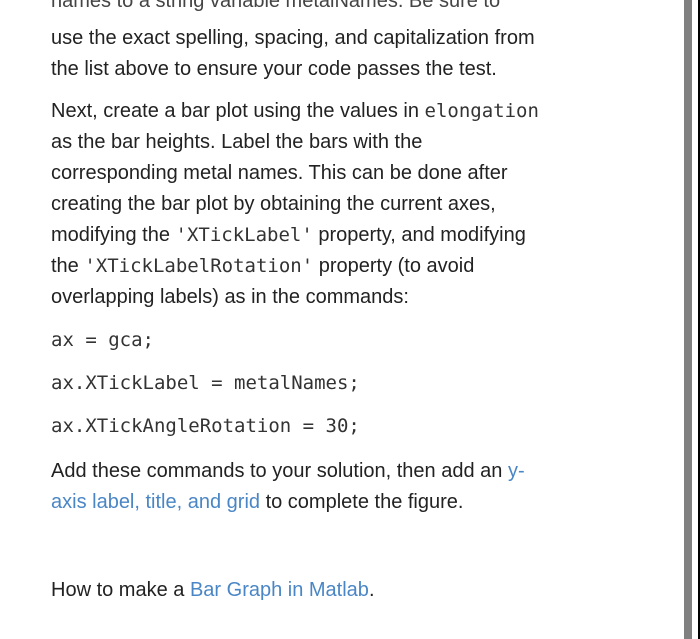 The image size is (700, 639). I want to click on axis-label-link-part-1: y-, so click(516, 471).